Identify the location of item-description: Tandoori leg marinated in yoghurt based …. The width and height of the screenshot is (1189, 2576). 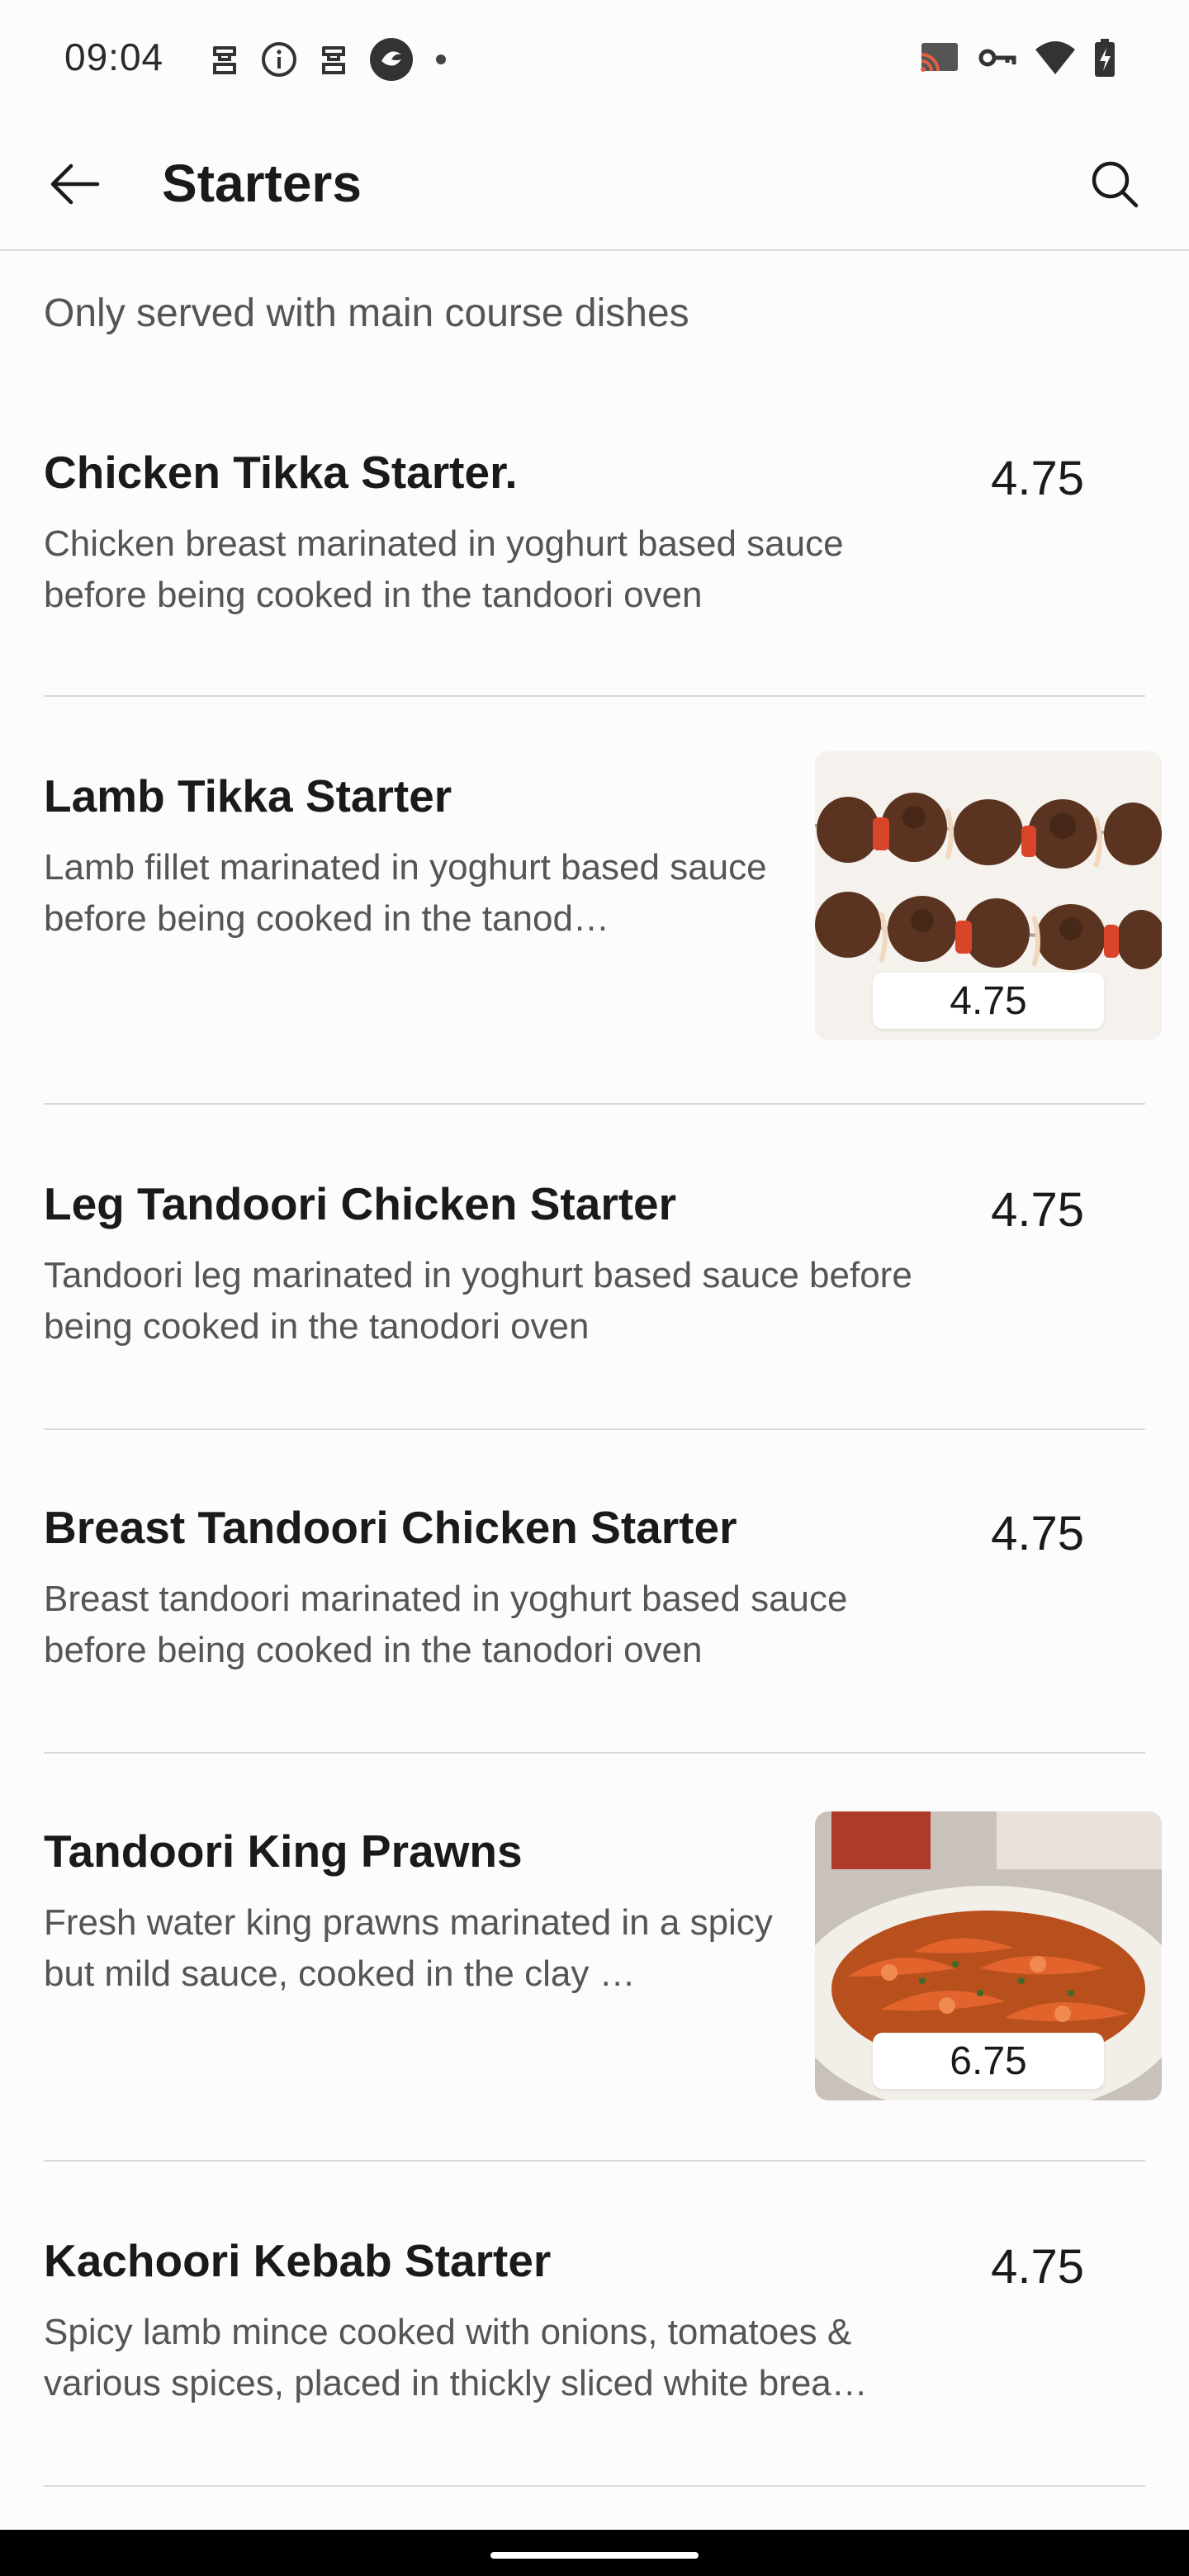
(478, 1301).